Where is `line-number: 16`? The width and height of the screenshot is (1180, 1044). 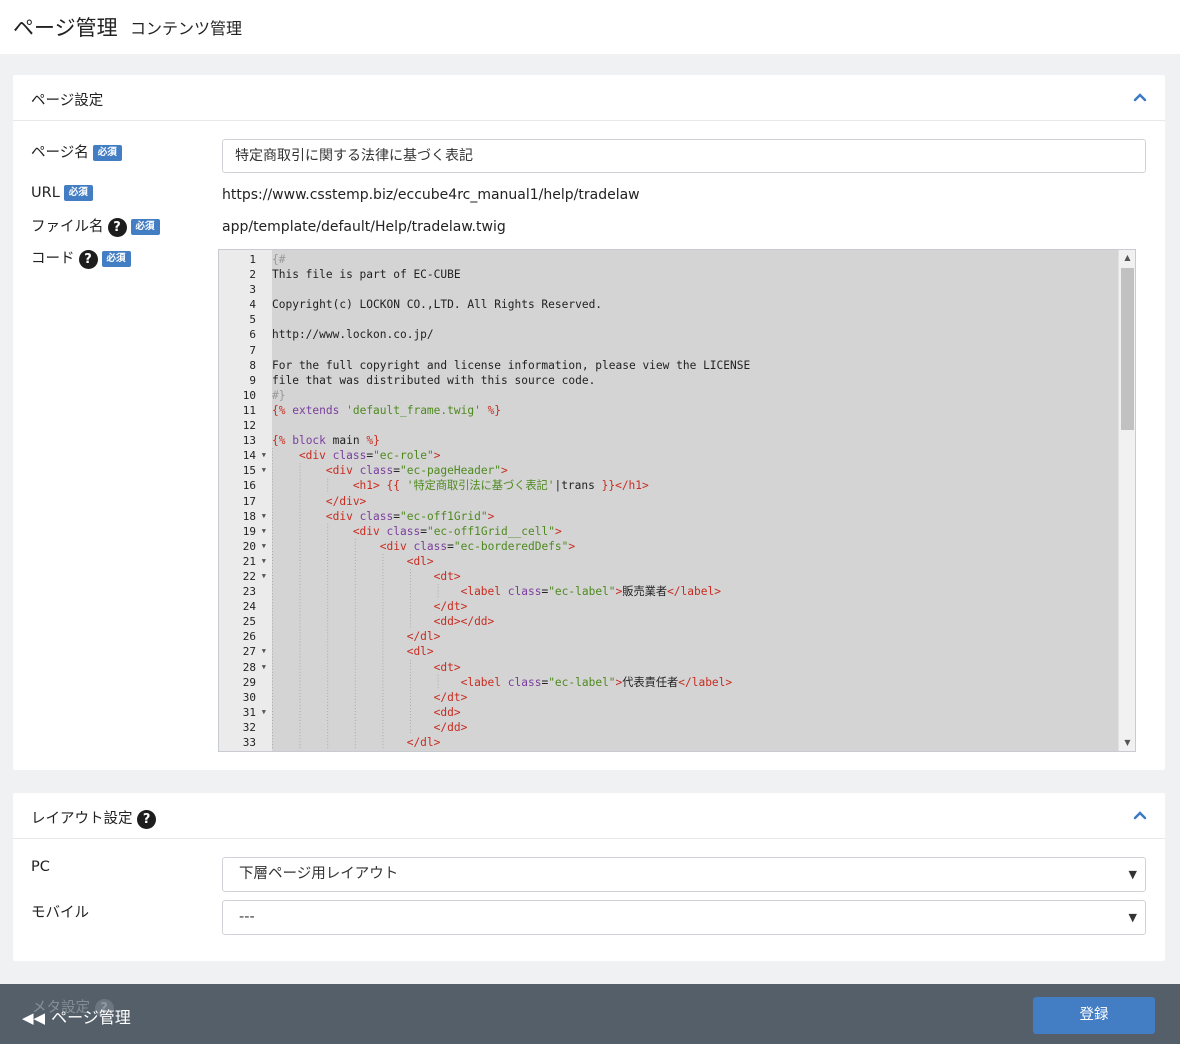 line-number: 16 is located at coordinates (249, 486).